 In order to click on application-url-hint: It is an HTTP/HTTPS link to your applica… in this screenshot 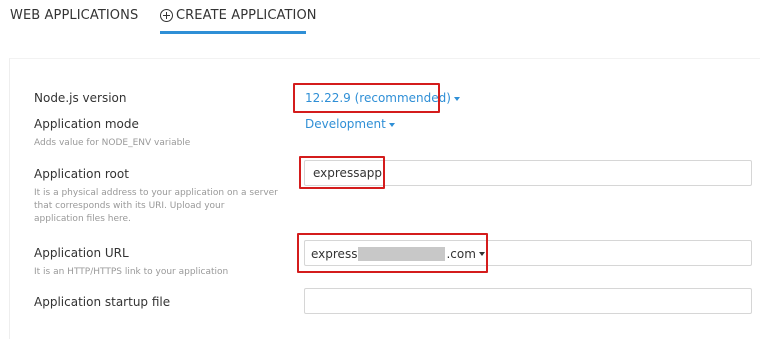, I will do `click(131, 272)`.